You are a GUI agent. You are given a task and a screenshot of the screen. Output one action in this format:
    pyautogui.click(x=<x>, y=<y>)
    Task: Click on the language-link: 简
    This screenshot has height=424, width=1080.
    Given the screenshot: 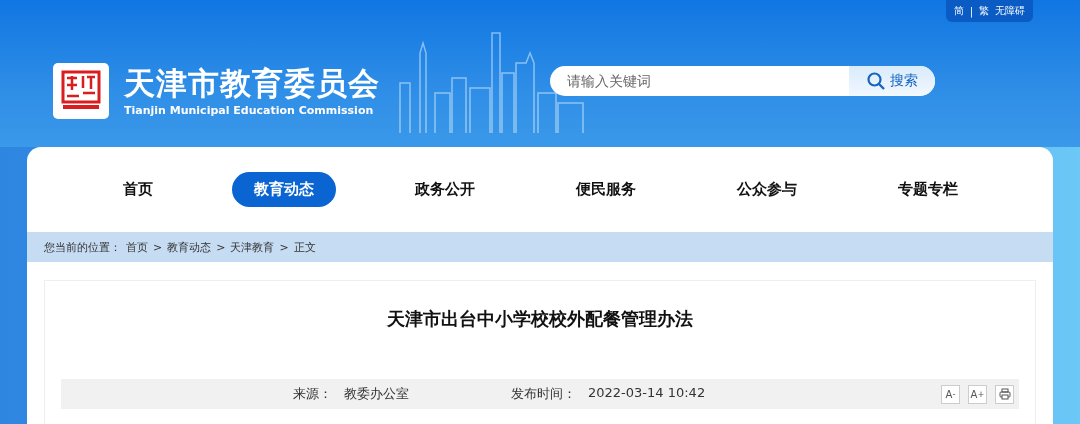 What is the action you would take?
    pyautogui.click(x=958, y=11)
    